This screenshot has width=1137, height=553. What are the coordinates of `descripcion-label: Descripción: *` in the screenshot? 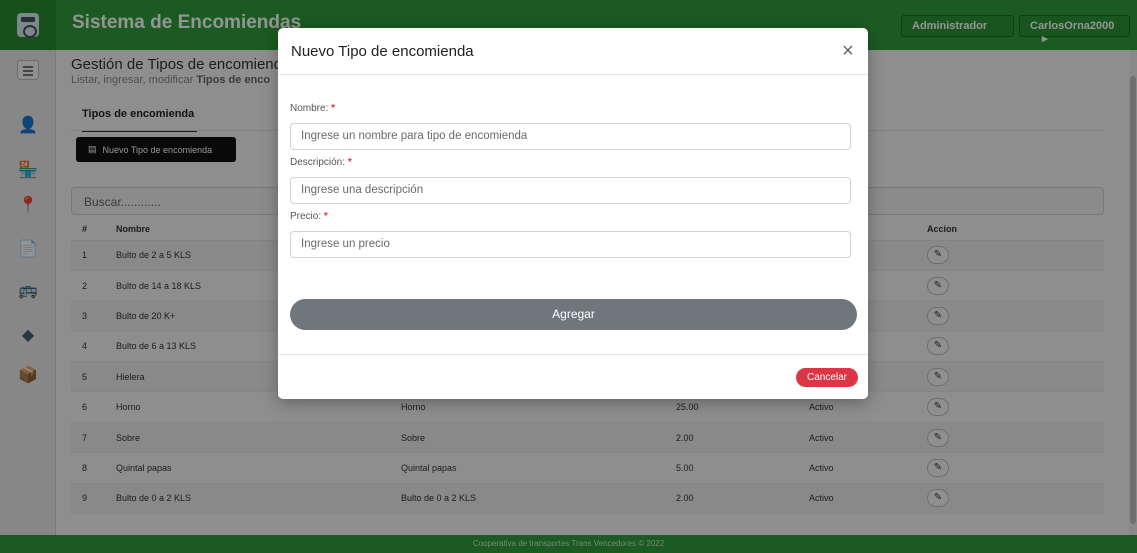 It's located at (321, 162).